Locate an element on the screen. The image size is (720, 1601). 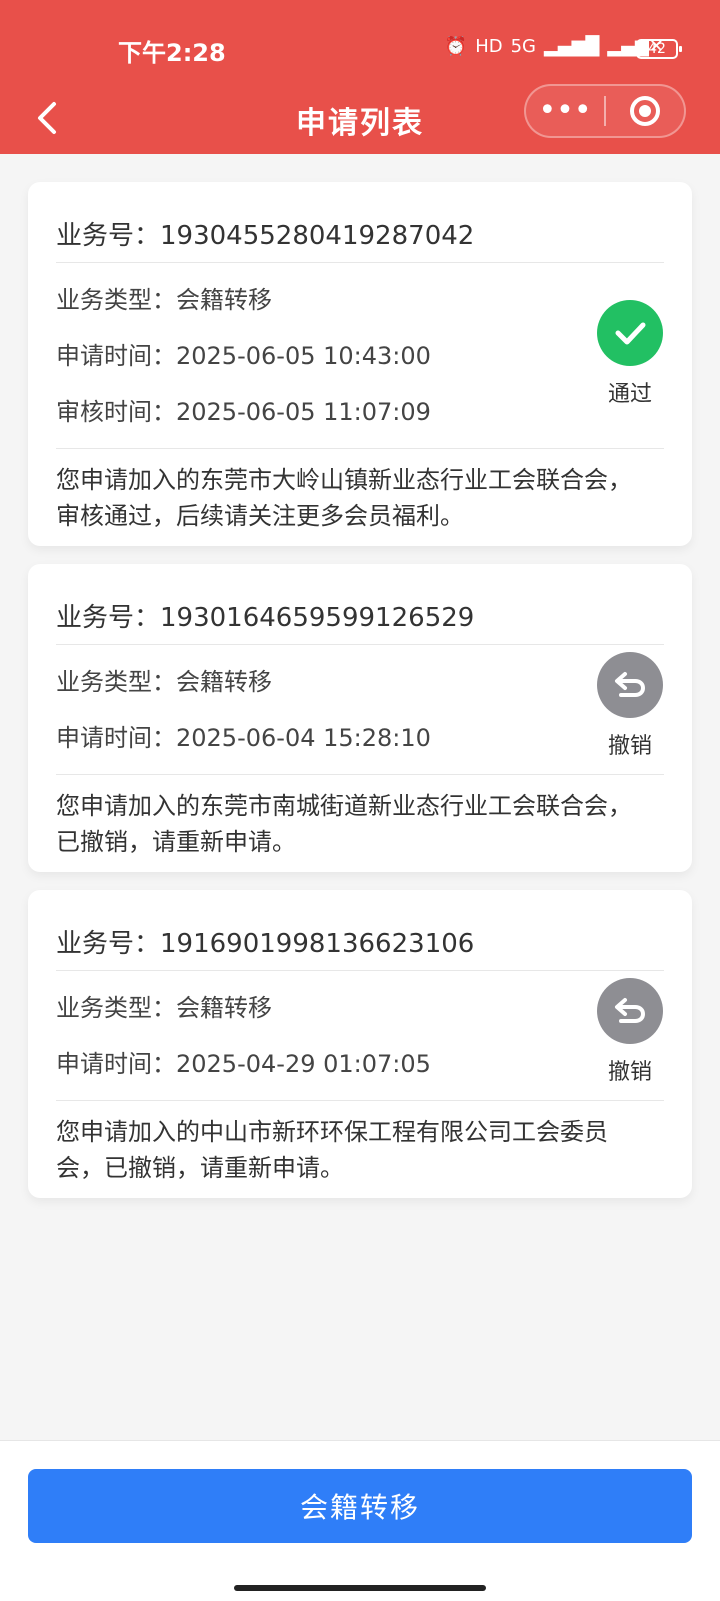
alarm-icon: ⏰ is located at coordinates (456, 46).